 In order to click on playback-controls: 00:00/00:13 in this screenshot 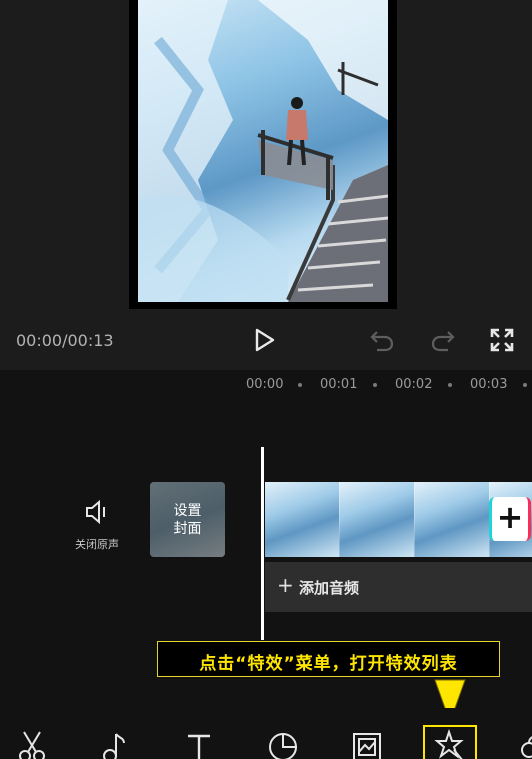, I will do `click(266, 340)`.